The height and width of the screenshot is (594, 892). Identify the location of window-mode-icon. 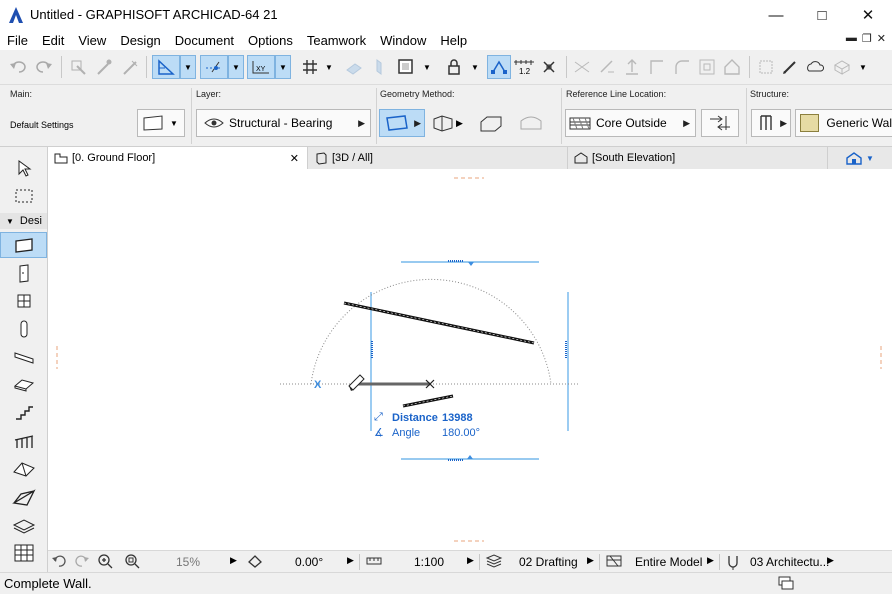
(786, 584).